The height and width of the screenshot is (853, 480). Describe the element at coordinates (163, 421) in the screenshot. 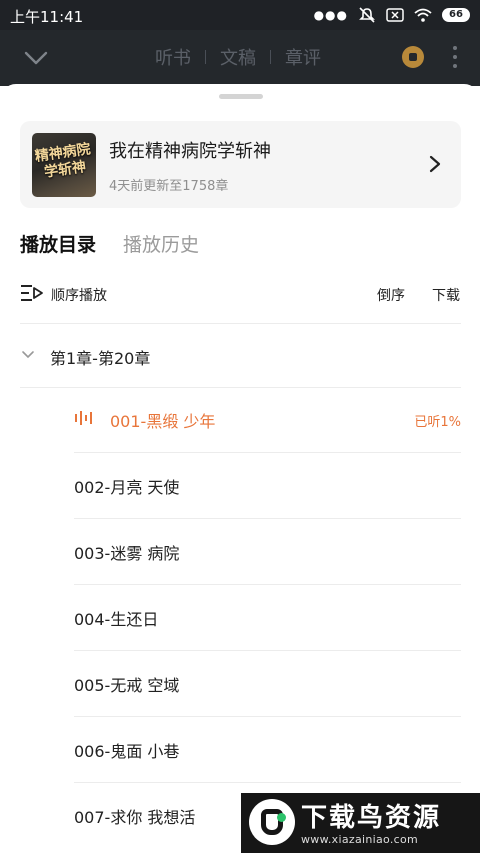

I see `chapter-title: 001-黑缎 少年` at that location.